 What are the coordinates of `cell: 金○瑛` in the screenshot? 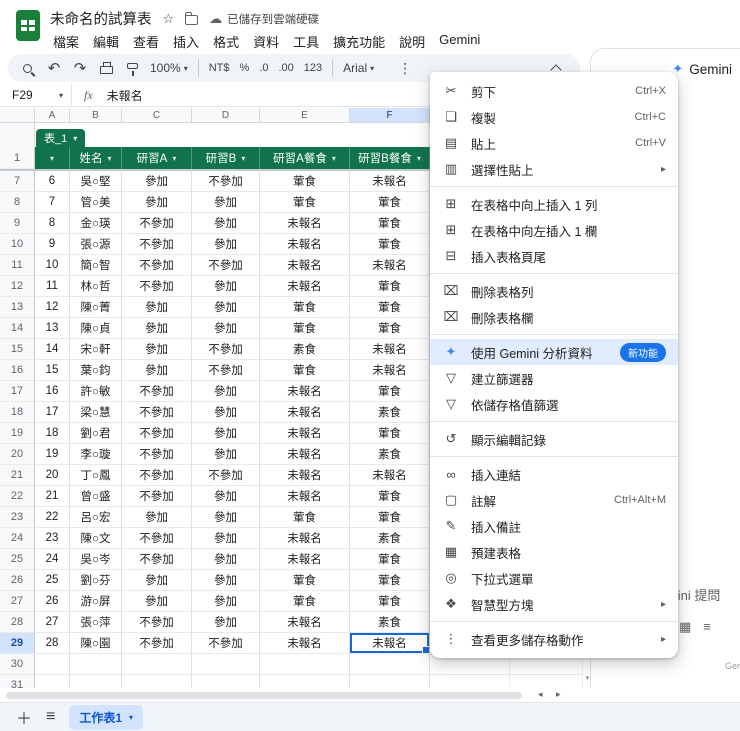 It's located at (96, 223).